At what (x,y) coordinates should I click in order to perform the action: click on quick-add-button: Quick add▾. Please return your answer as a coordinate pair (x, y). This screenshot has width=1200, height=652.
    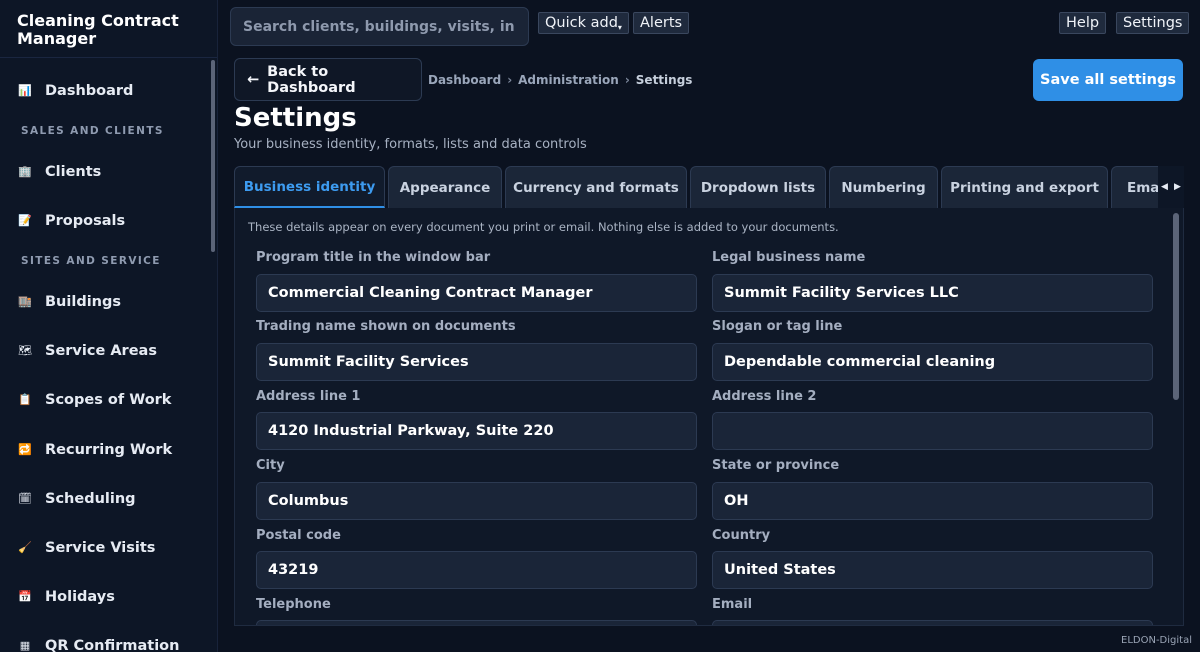
    Looking at the image, I should click on (583, 23).